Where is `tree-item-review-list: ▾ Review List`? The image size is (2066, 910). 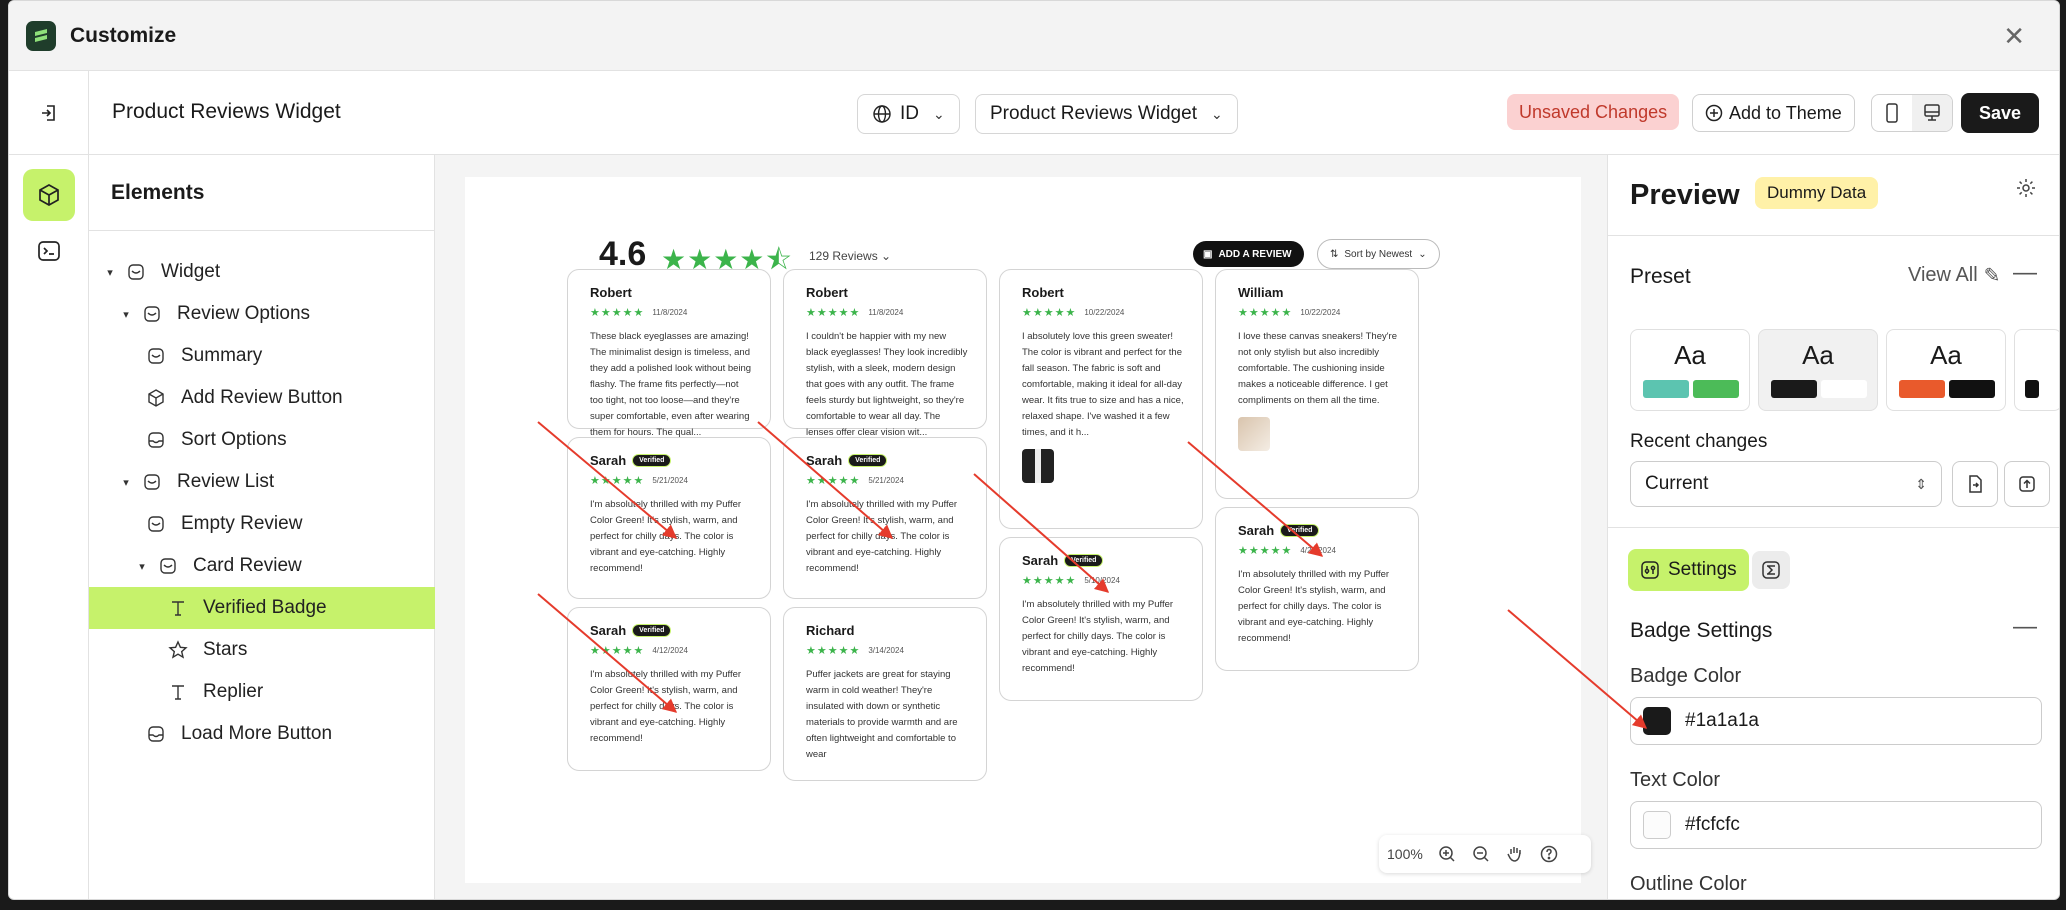
tree-item-review-list: ▾ Review List is located at coordinates (262, 482).